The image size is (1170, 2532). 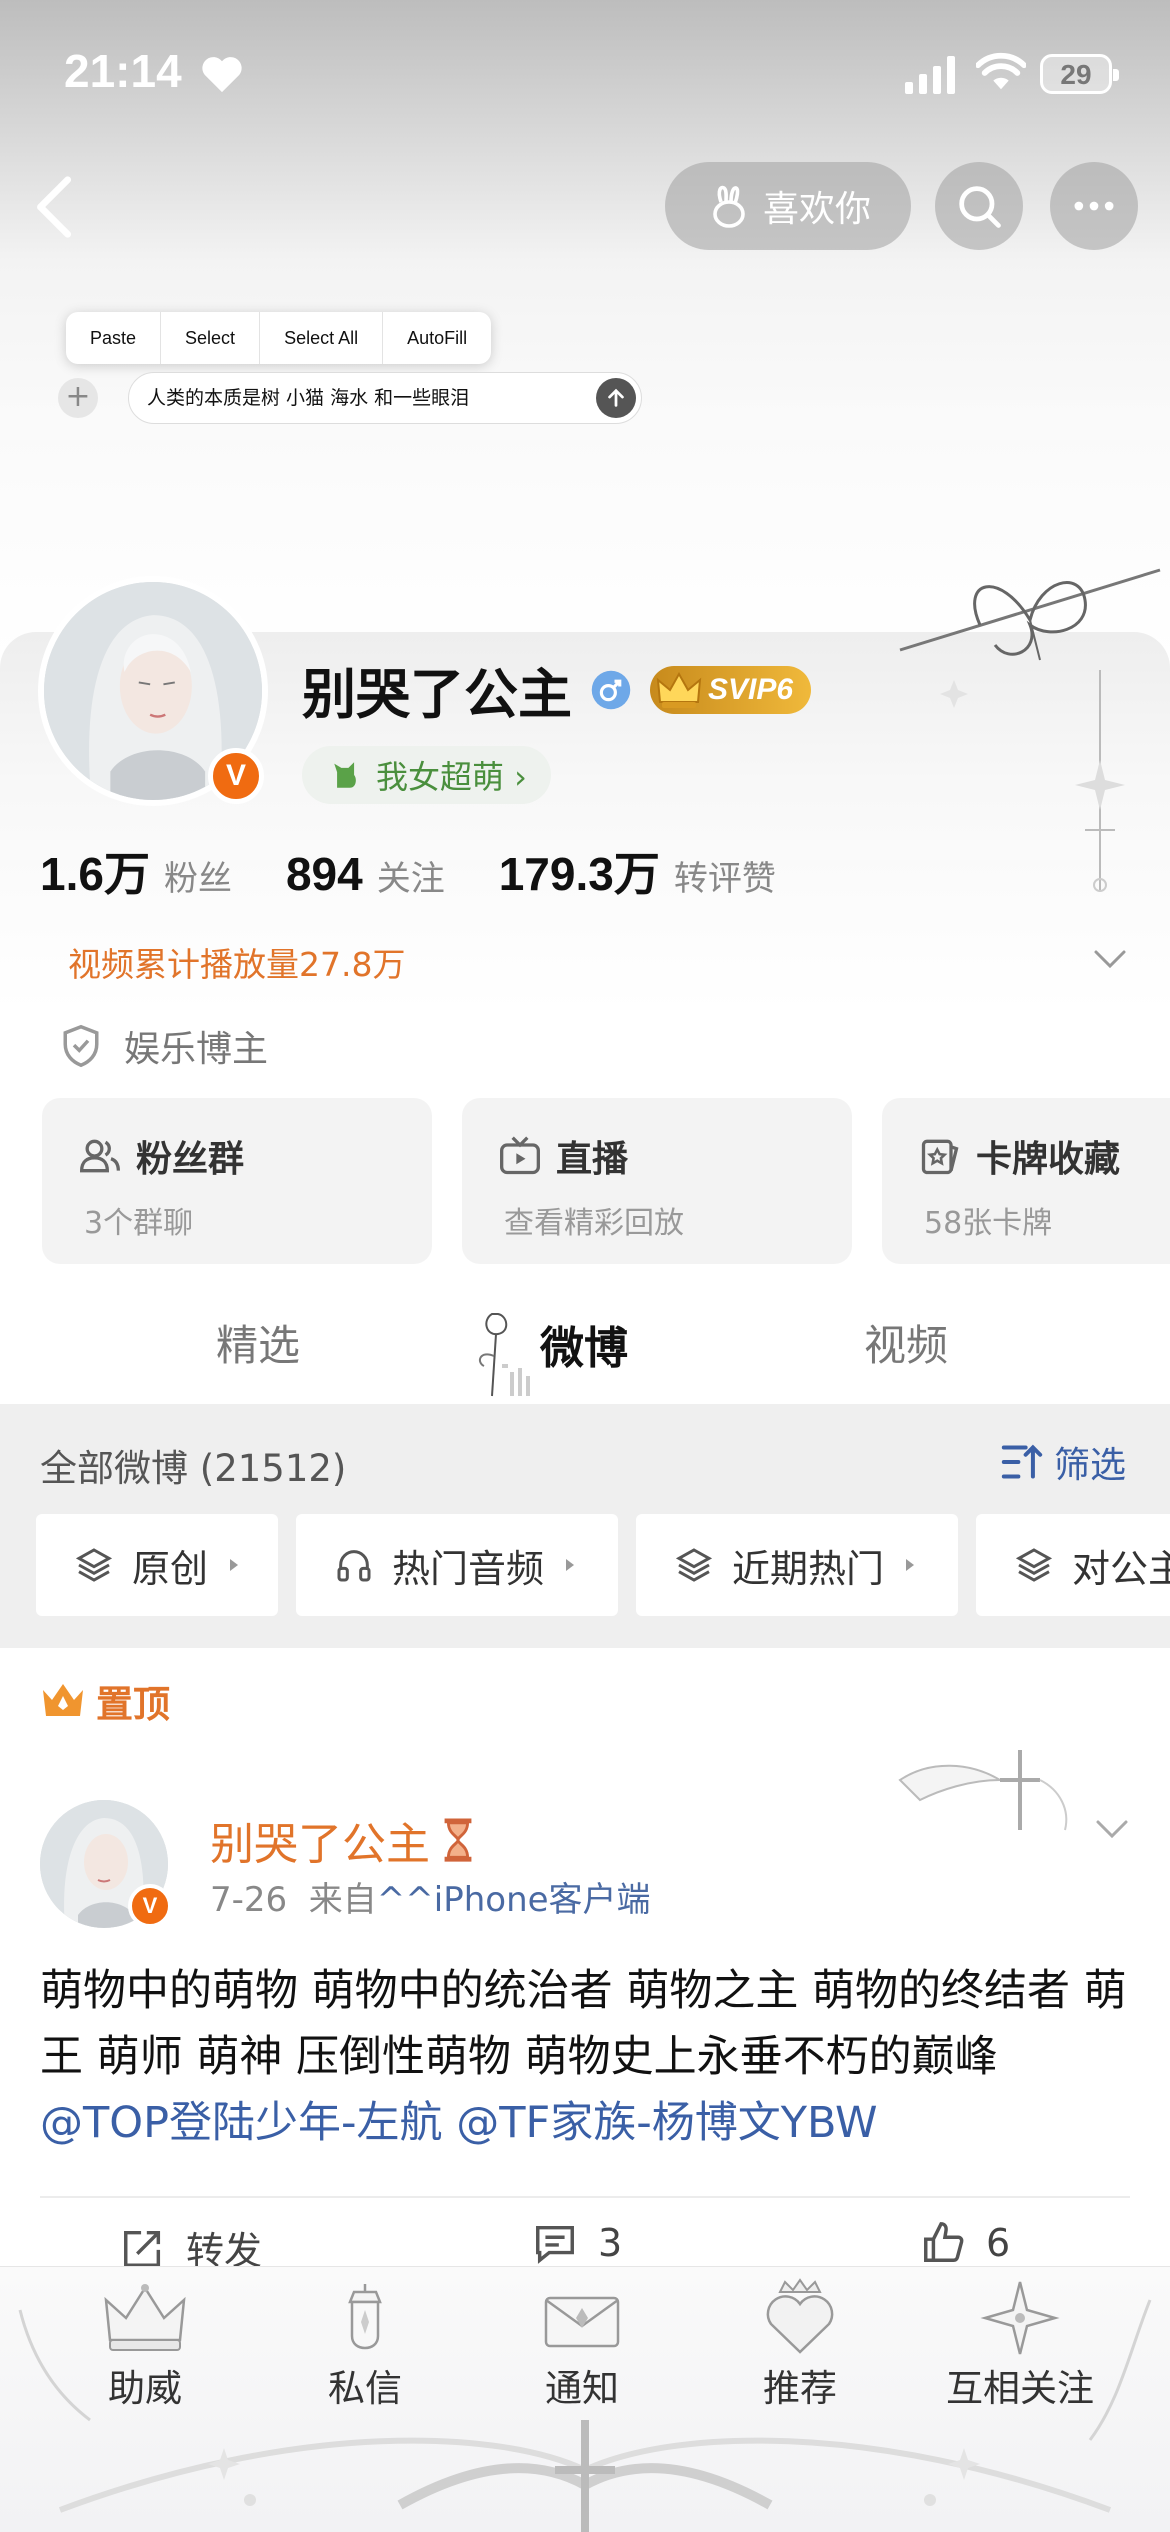 What do you see at coordinates (410, 879) in the screenshot?
I see `stat-following-label: 关注` at bounding box center [410, 879].